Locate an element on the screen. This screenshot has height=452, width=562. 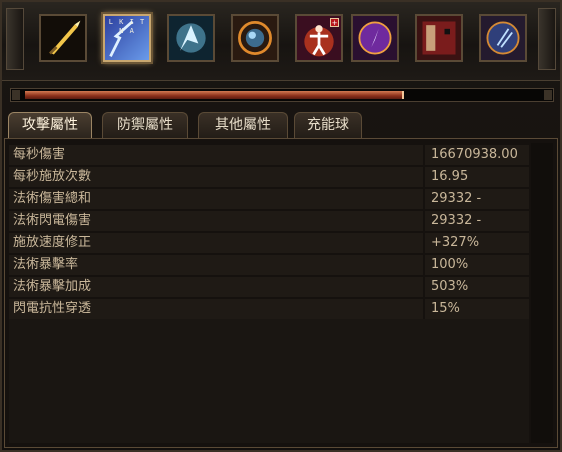
tab-defense-stats: 防禦屬性 is located at coordinates (145, 125).